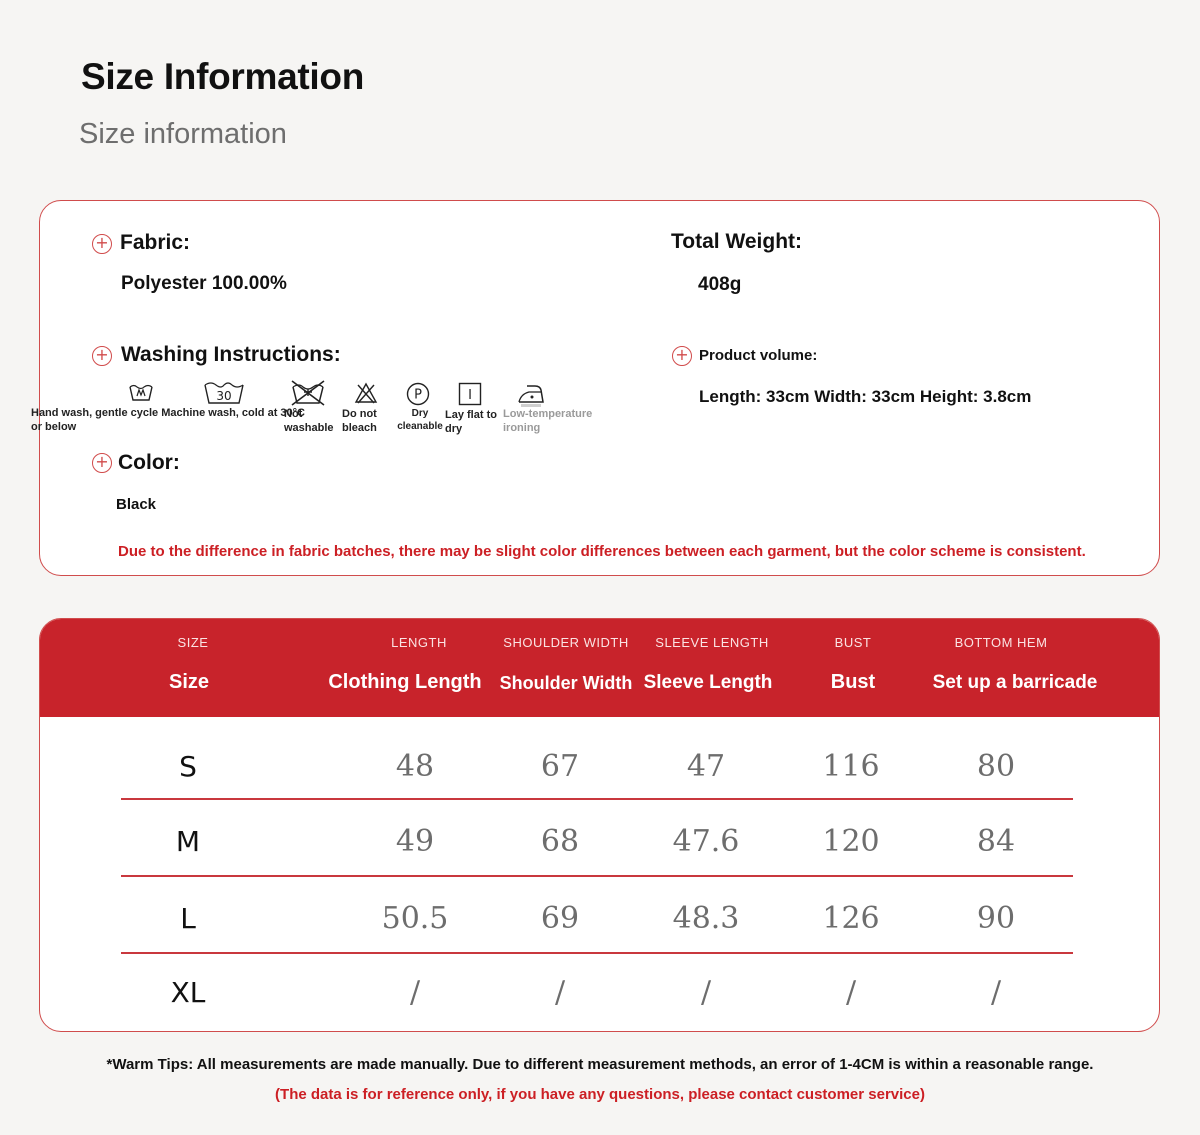  What do you see at coordinates (708, 682) in the screenshot?
I see `col-sleeve: Sleeve Length` at bounding box center [708, 682].